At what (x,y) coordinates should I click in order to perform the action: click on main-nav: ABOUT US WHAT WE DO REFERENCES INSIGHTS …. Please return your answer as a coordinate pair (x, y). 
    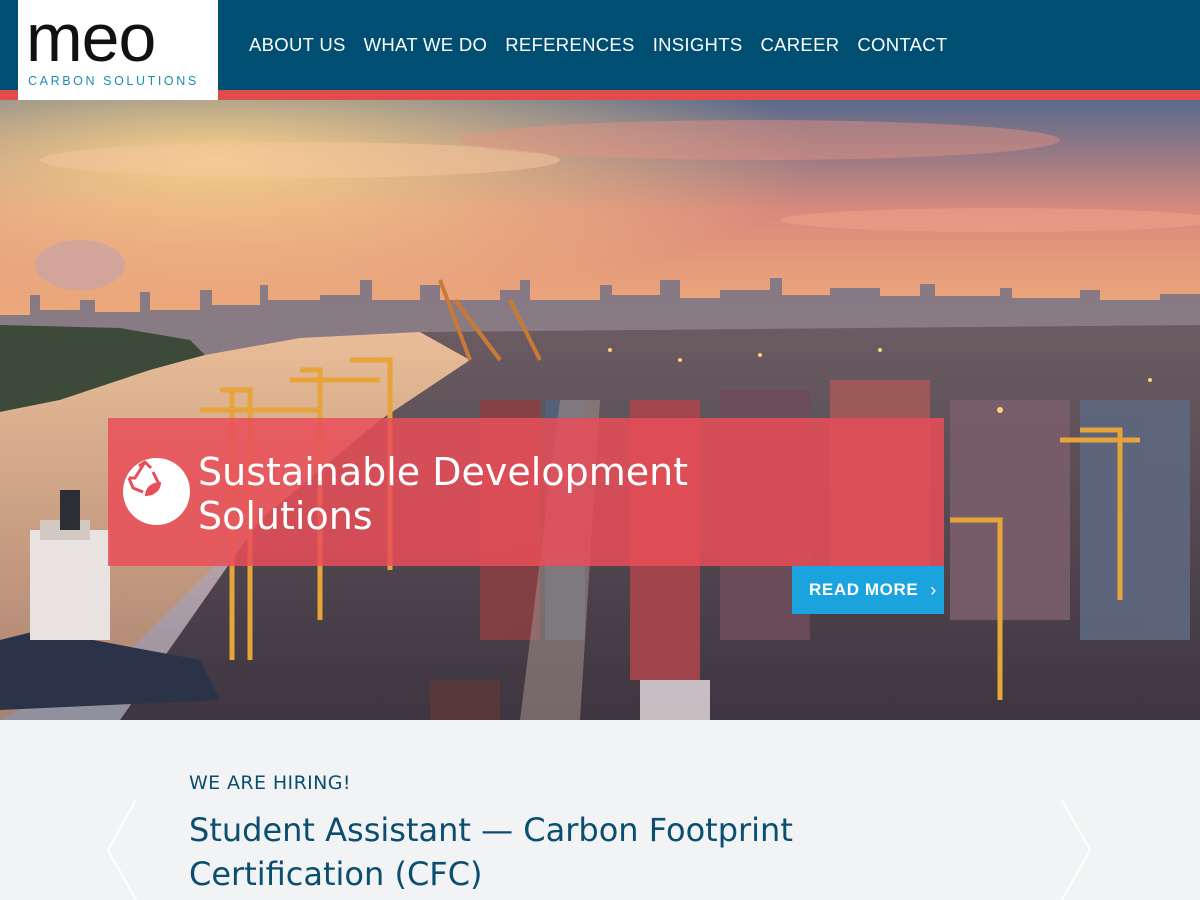
    Looking at the image, I should click on (598, 45).